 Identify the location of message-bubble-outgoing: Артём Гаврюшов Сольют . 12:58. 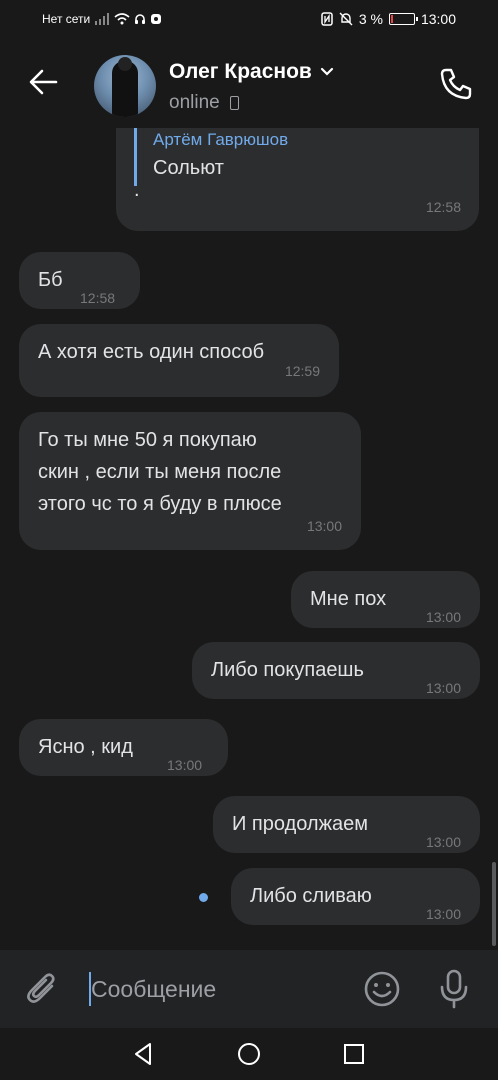
(297, 179).